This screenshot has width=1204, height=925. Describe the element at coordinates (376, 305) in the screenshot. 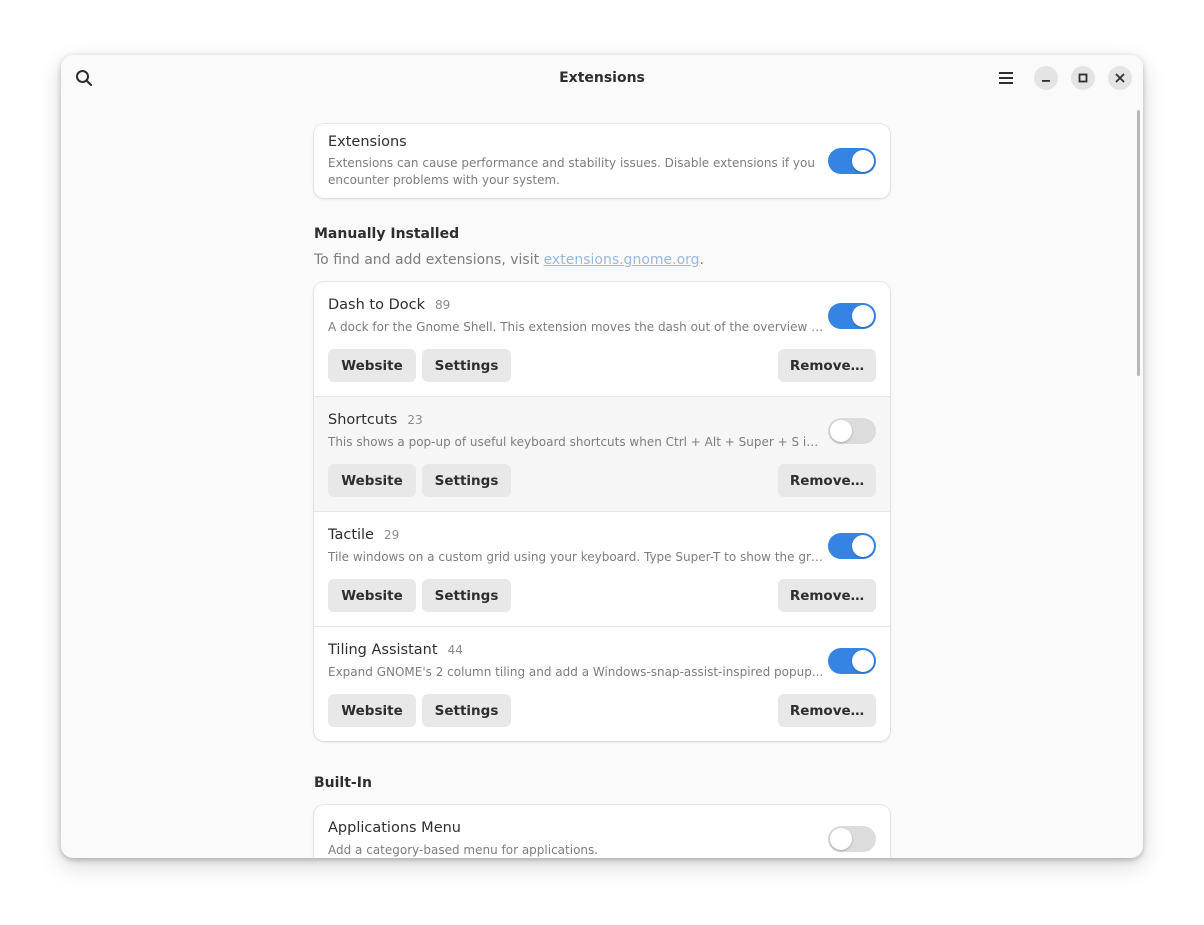

I see `extension-name: Dash to Dock` at that location.